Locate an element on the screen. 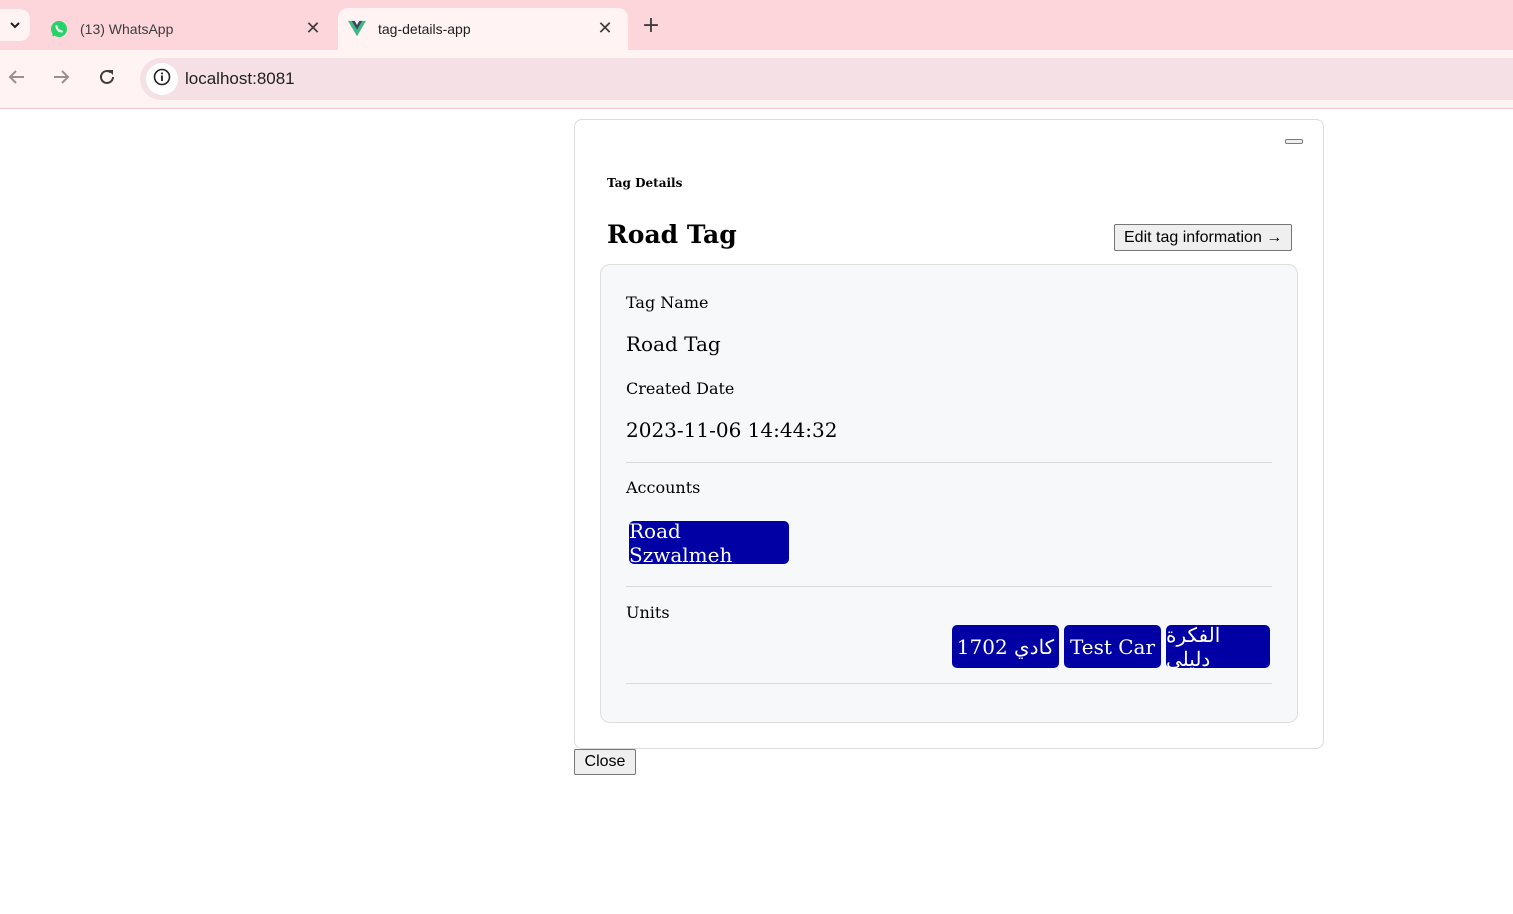  reload-icon is located at coordinates (107, 79).